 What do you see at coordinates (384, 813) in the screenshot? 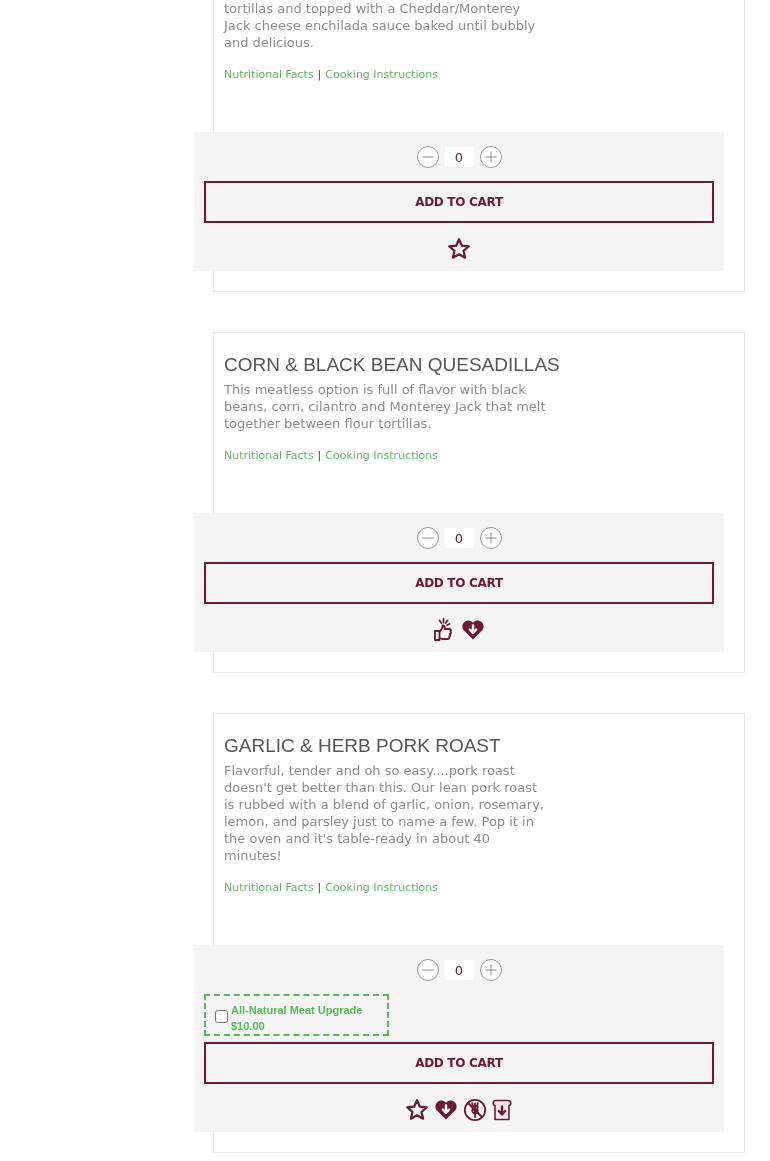
I see `product-description: Flavorful, tender and oh so easy....pork roast doesn't get better than this. Our lean pork roast is rubbed with a blend of garlic, onion, rosemary, lemon, and parsley just to name a few. Pop it in the oven and it's table-ready in about 40 minutes!` at bounding box center [384, 813].